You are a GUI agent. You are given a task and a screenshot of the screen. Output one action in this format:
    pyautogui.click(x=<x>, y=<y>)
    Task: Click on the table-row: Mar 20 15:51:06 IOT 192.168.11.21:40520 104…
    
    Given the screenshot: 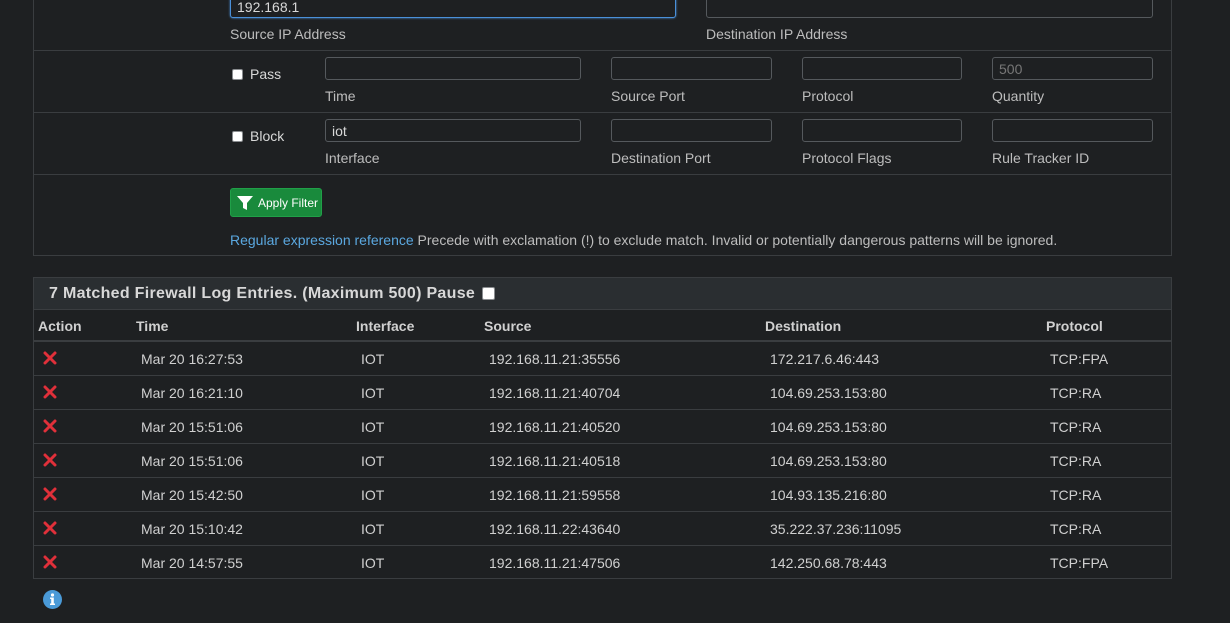 What is the action you would take?
    pyautogui.click(x=602, y=427)
    